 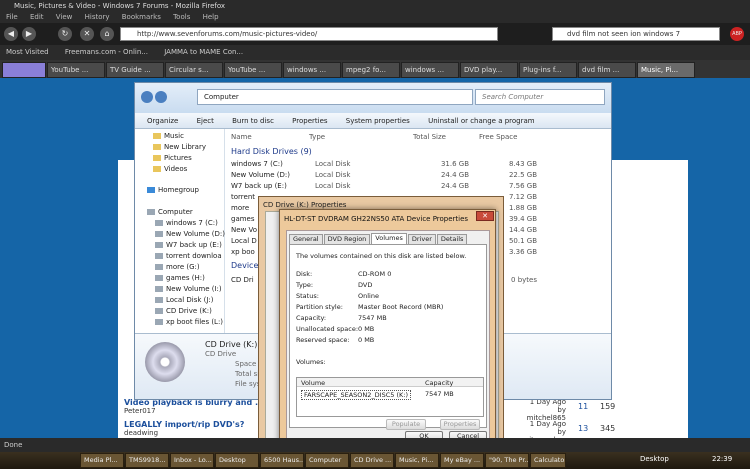 What do you see at coordinates (162, 121) in the screenshot?
I see `organize-button: Organize` at bounding box center [162, 121].